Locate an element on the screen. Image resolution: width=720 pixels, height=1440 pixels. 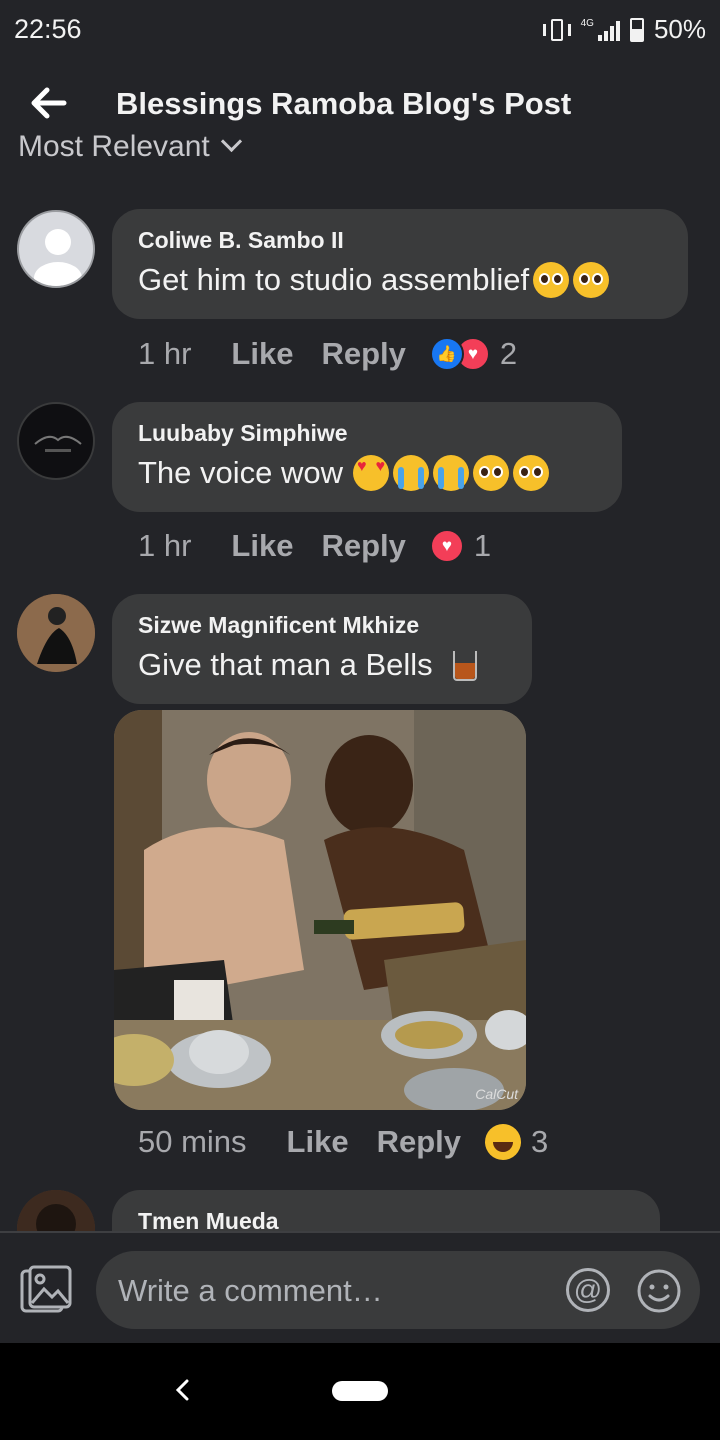
network-type: 4G is located at coordinates (587, 23).